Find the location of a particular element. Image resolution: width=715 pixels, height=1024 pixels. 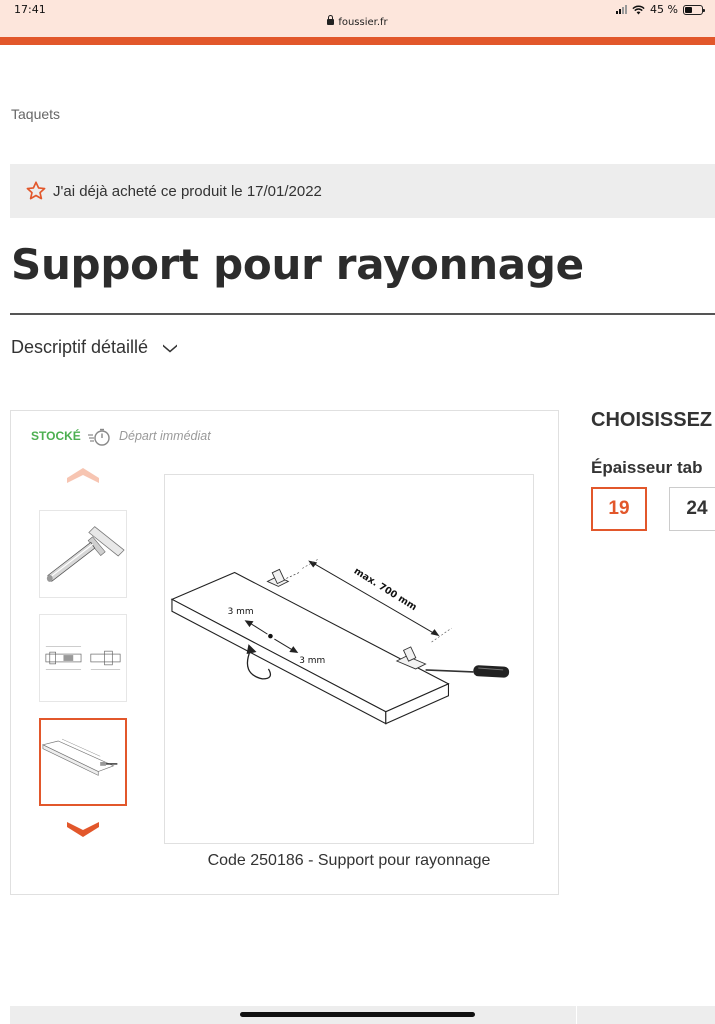

technical-drawing-image is located at coordinates (83, 658).